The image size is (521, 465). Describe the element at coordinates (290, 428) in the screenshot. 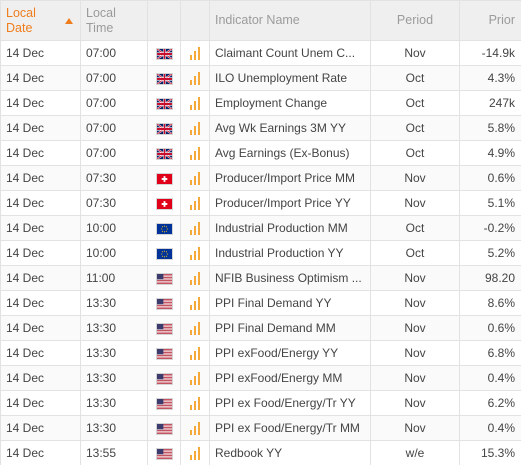

I see `cell-indicator-name: PPI ex Food/Energy/Tr MM` at that location.